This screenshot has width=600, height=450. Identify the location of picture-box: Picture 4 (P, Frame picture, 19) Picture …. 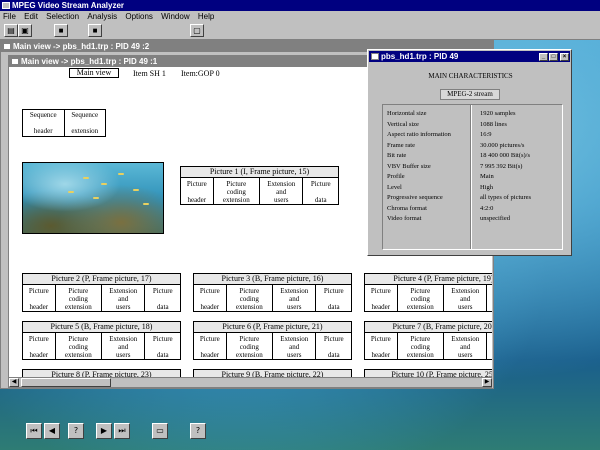
(428, 292).